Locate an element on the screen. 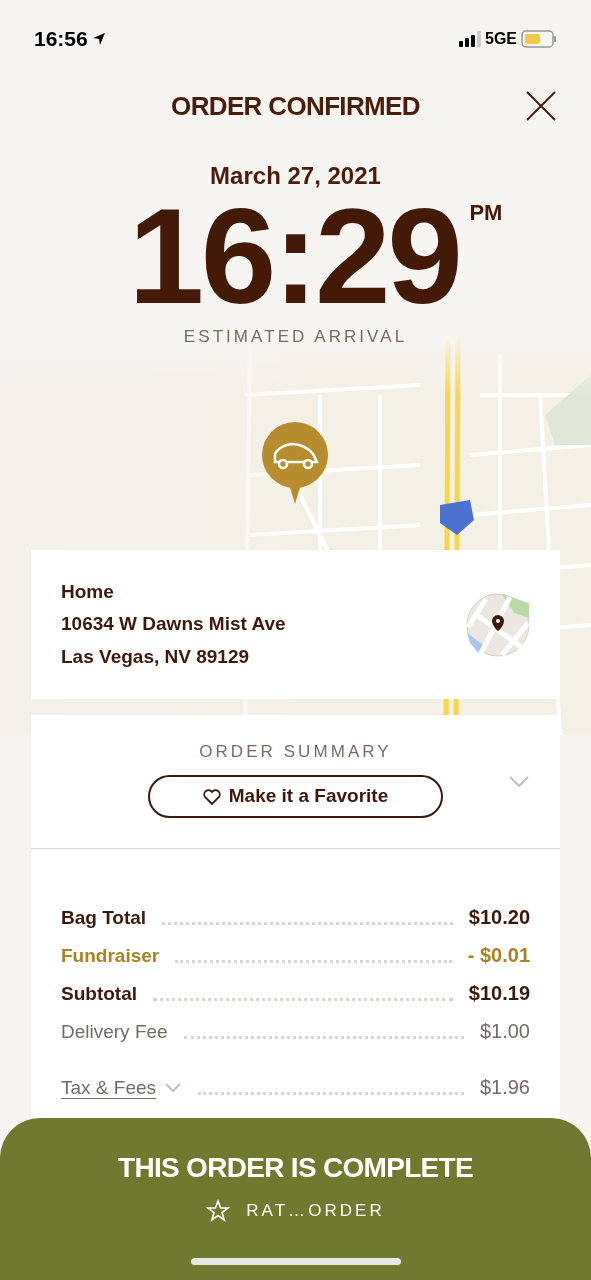 The image size is (591, 1280). map-thumbnail-icon is located at coordinates (498, 624).